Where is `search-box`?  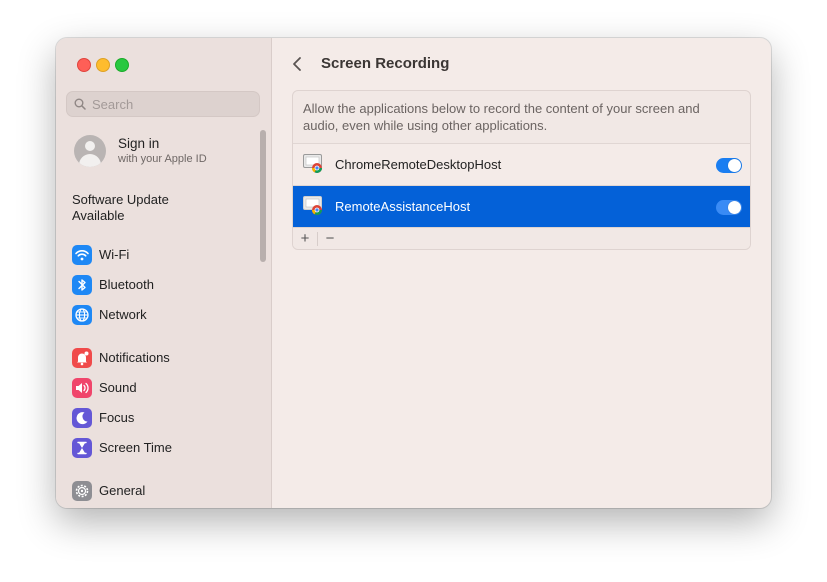 search-box is located at coordinates (163, 104).